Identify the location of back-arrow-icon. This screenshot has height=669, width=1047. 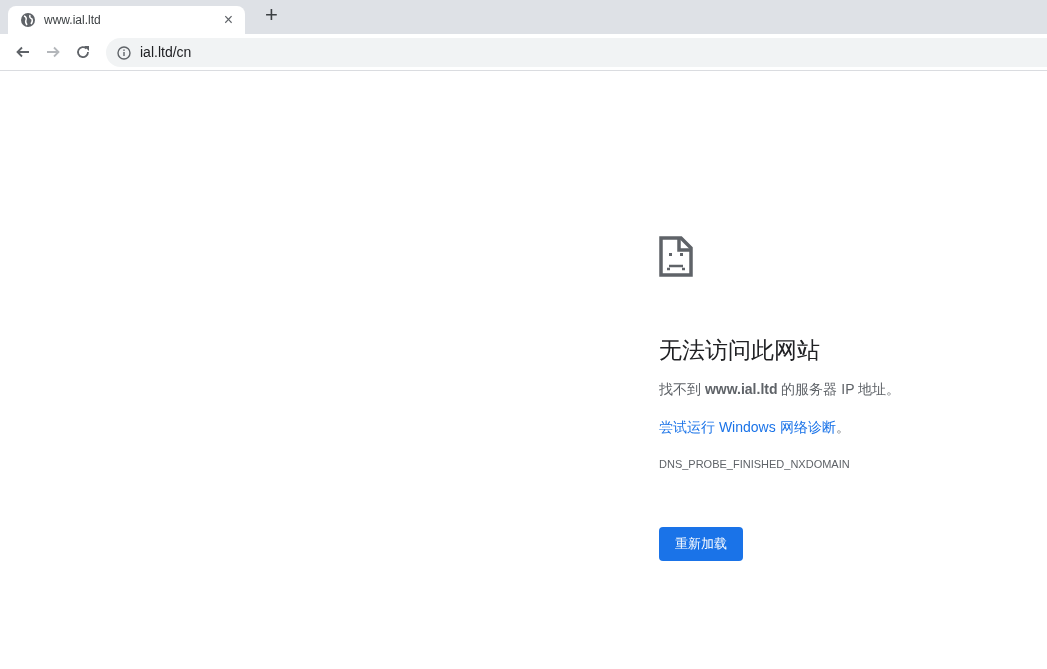
(23, 52).